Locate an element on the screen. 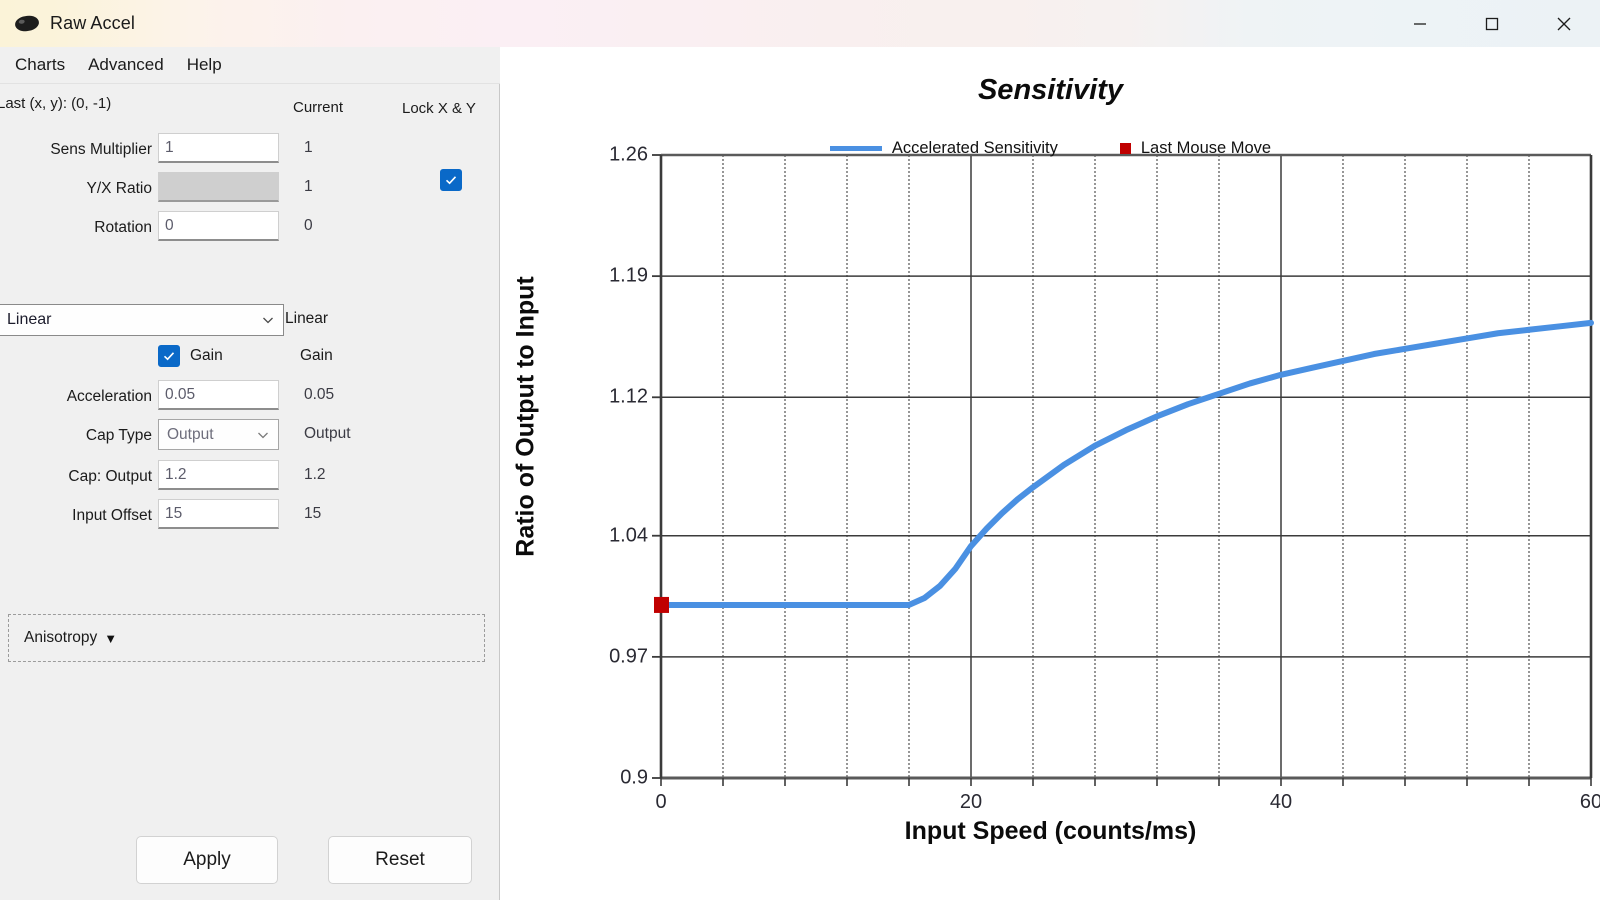  row-sens-multiplier: Sens Multiplier 1 is located at coordinates (250, 152).